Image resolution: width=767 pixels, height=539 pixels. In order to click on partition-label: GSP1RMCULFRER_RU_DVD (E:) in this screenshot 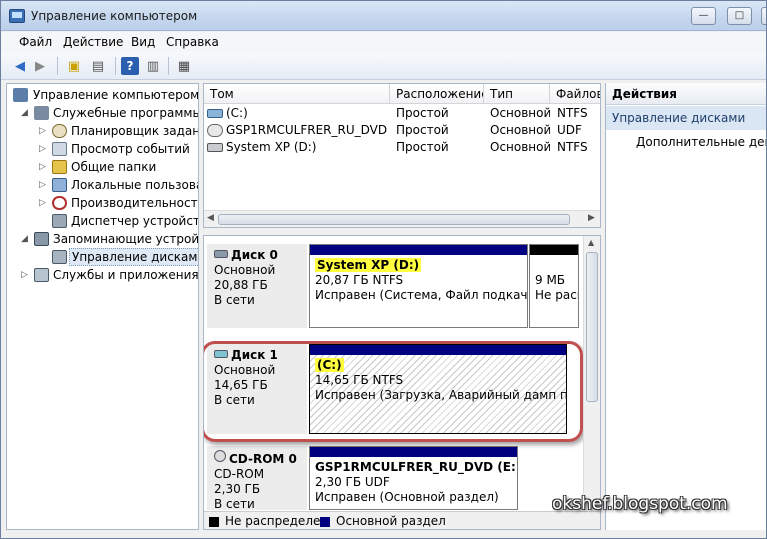, I will do `click(416, 467)`.